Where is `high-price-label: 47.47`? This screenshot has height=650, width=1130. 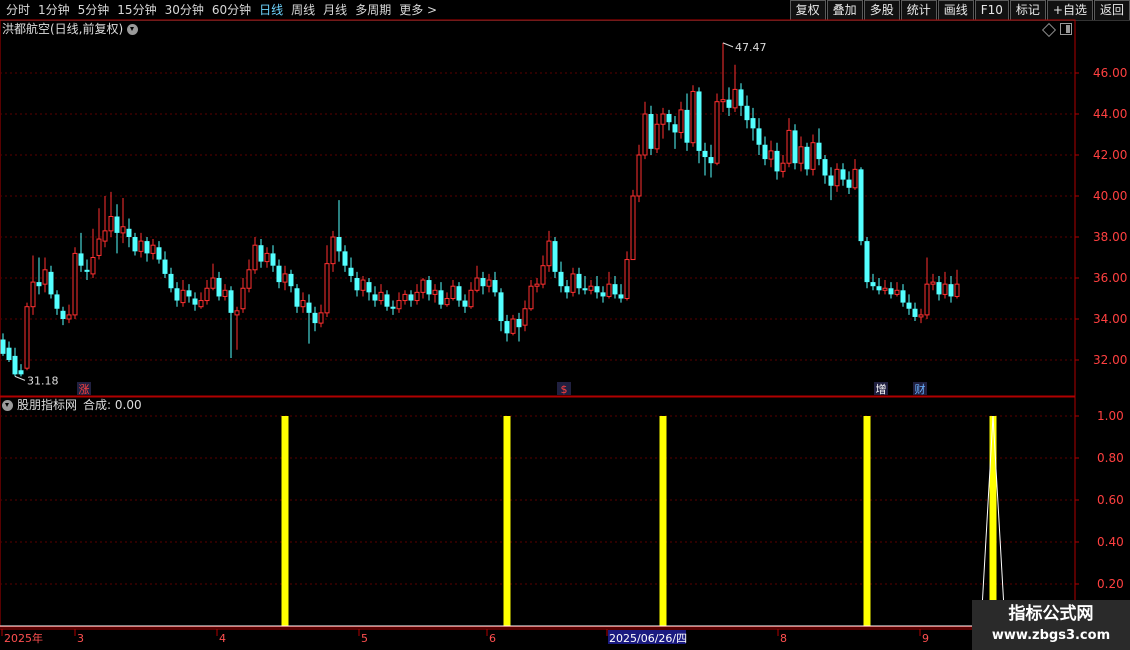
high-price-label: 47.47 is located at coordinates (751, 47).